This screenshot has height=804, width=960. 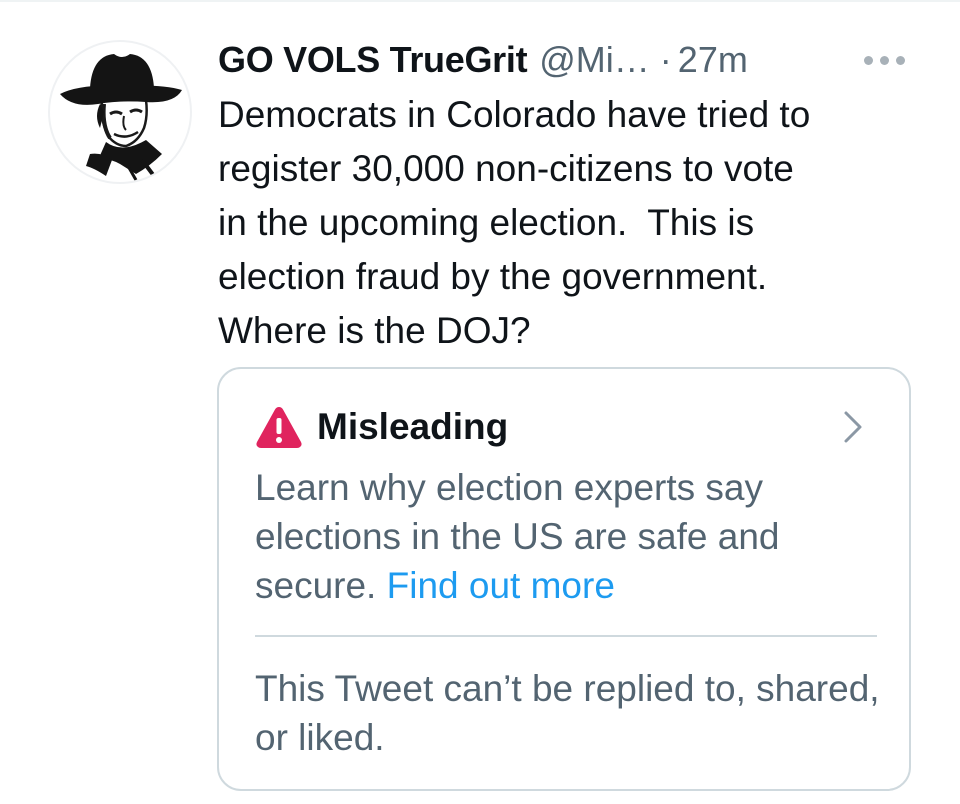 What do you see at coordinates (853, 427) in the screenshot?
I see `chevron-right-icon` at bounding box center [853, 427].